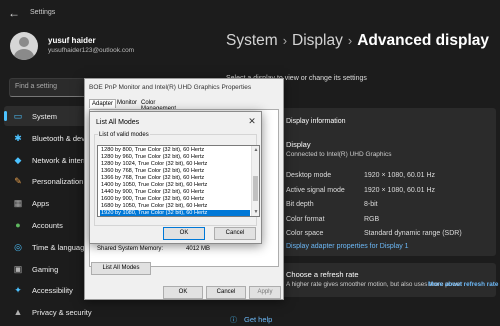 The image size is (500, 326). Describe the element at coordinates (36, 86) in the screenshot. I see `search-placeholder: Find a setting` at that location.